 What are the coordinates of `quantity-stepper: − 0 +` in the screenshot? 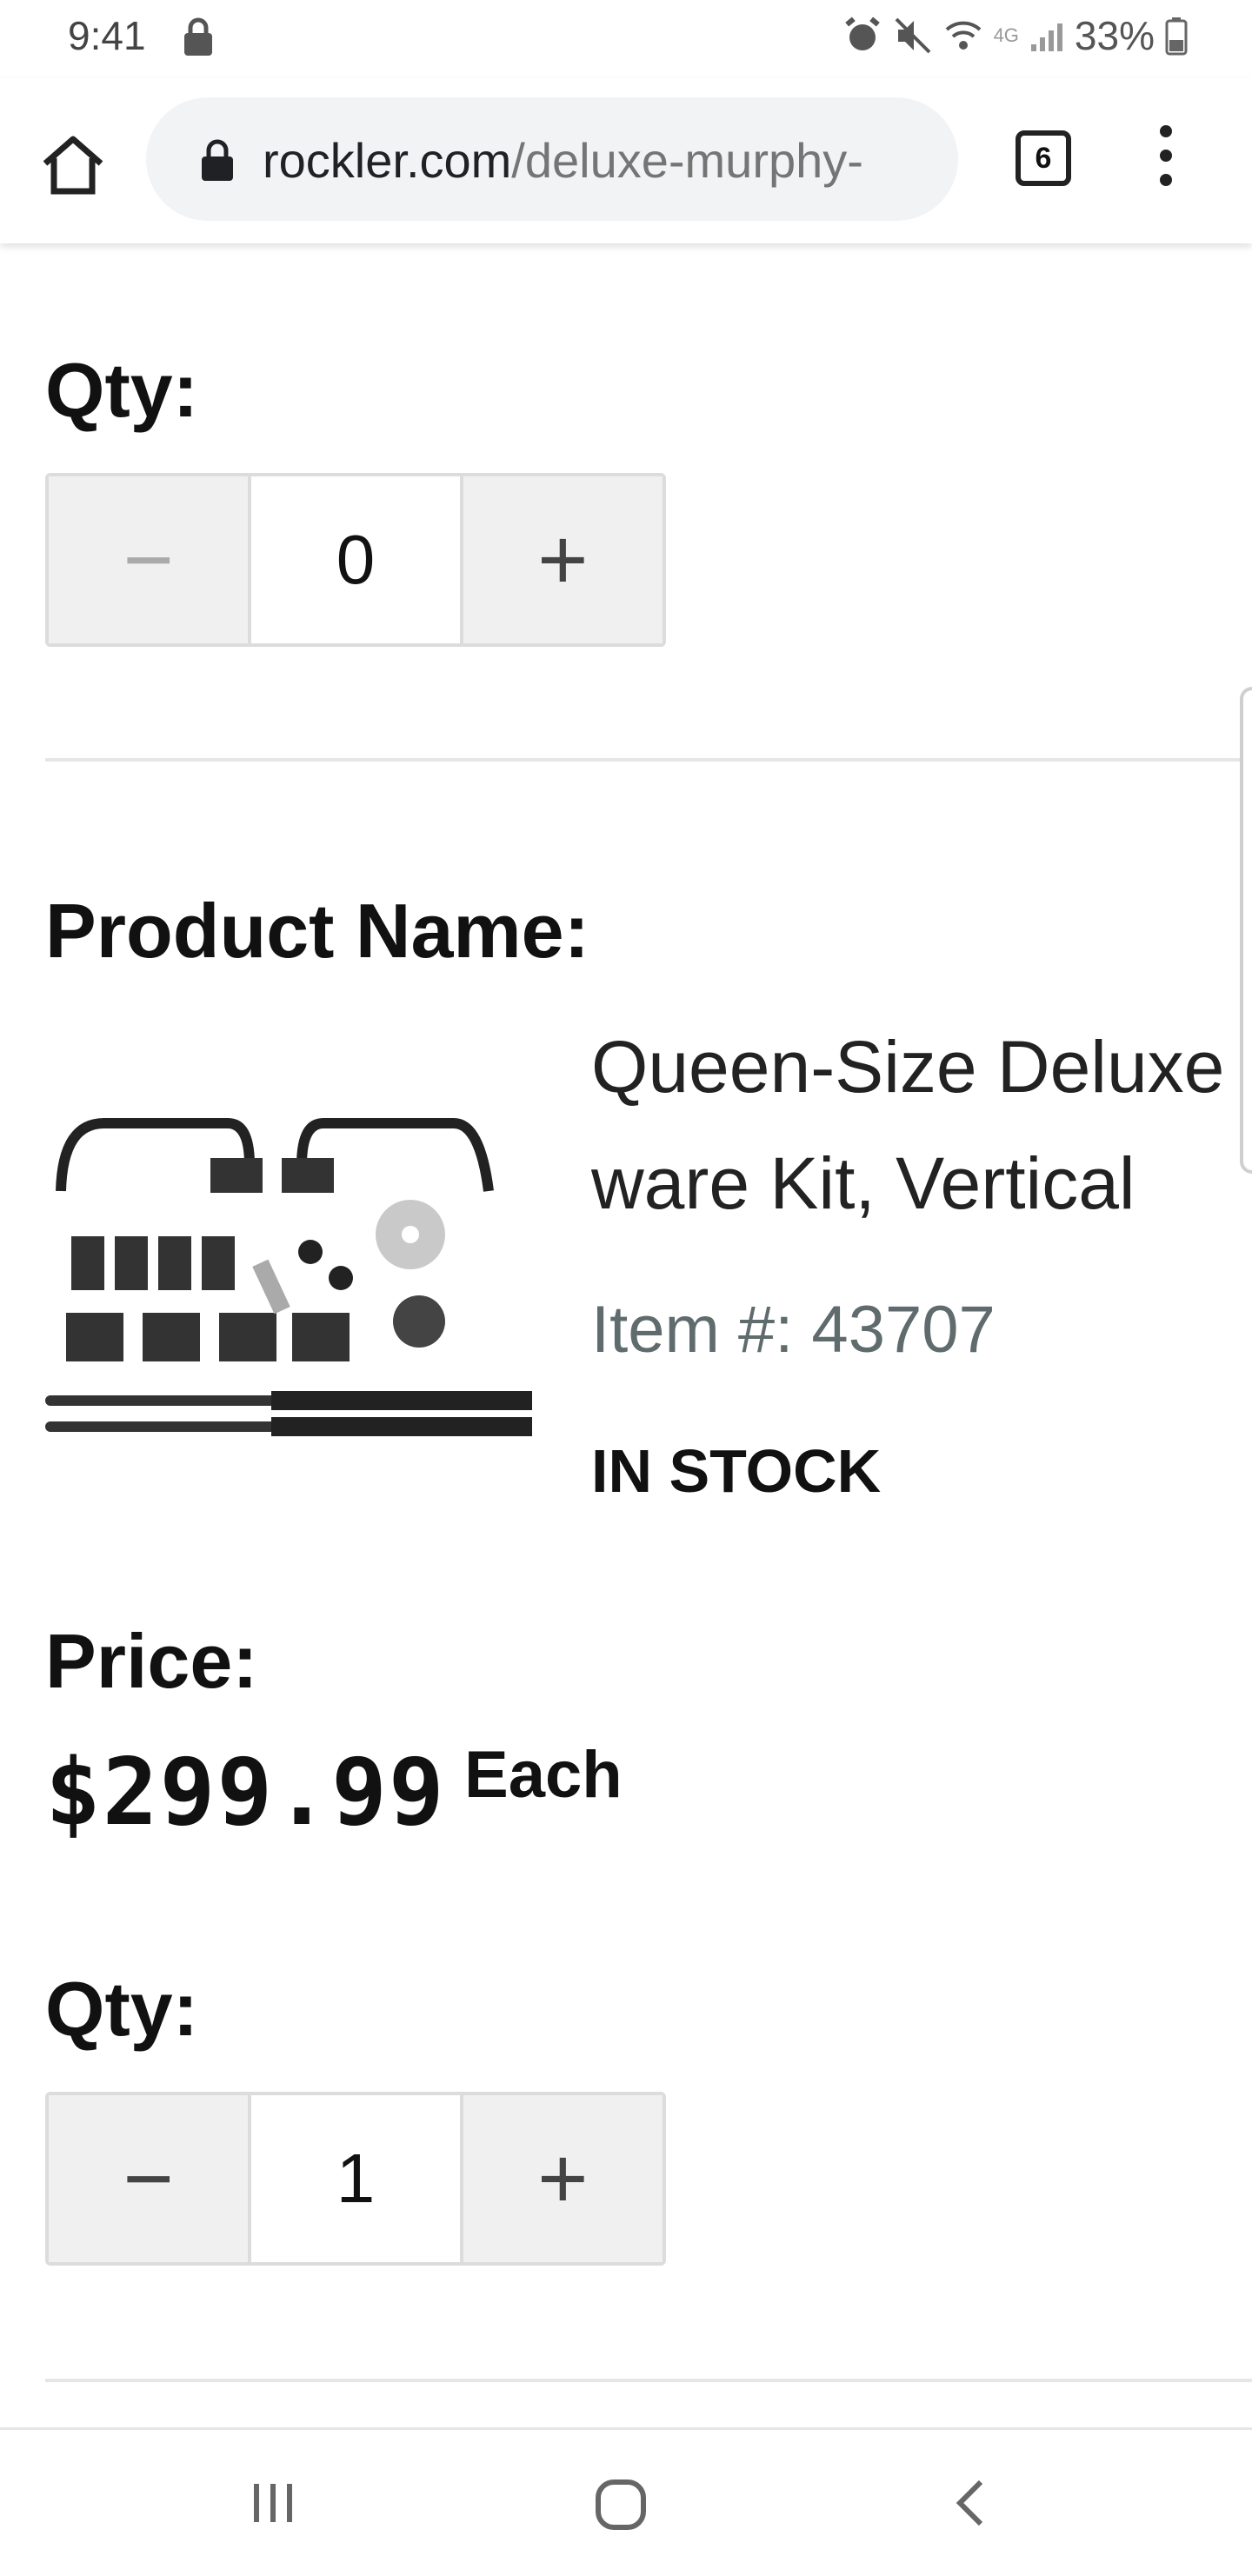 It's located at (356, 560).